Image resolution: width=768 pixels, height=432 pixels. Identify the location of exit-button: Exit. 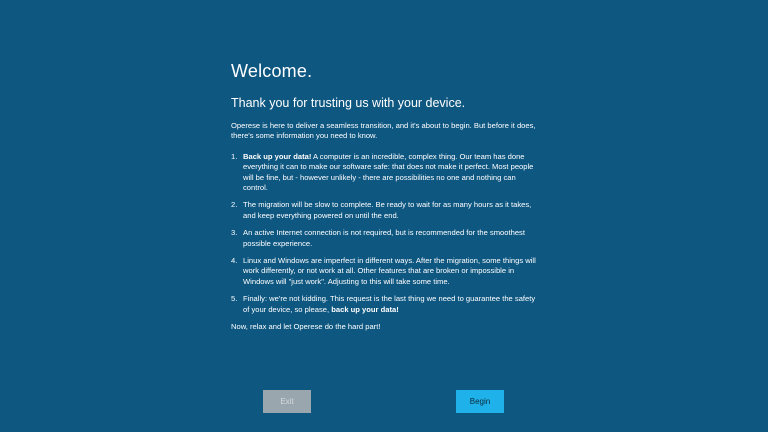
(287, 401).